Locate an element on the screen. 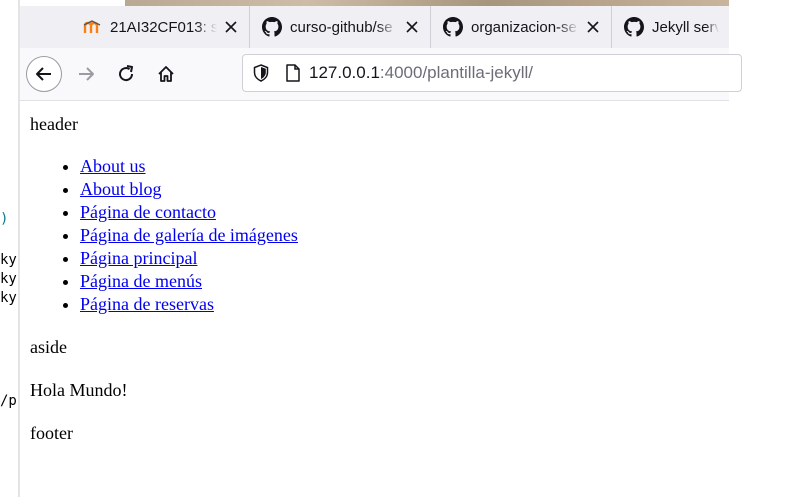 This screenshot has height=497, width=805. tab-jekyll-serve: Jekyll serve is located at coordinates (670, 27).